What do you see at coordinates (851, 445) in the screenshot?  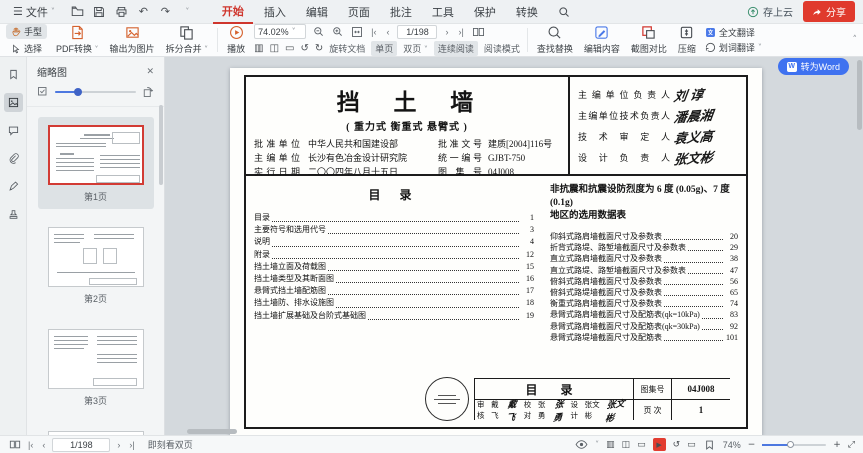 I see `fullscreen-icon: ⤢` at bounding box center [851, 445].